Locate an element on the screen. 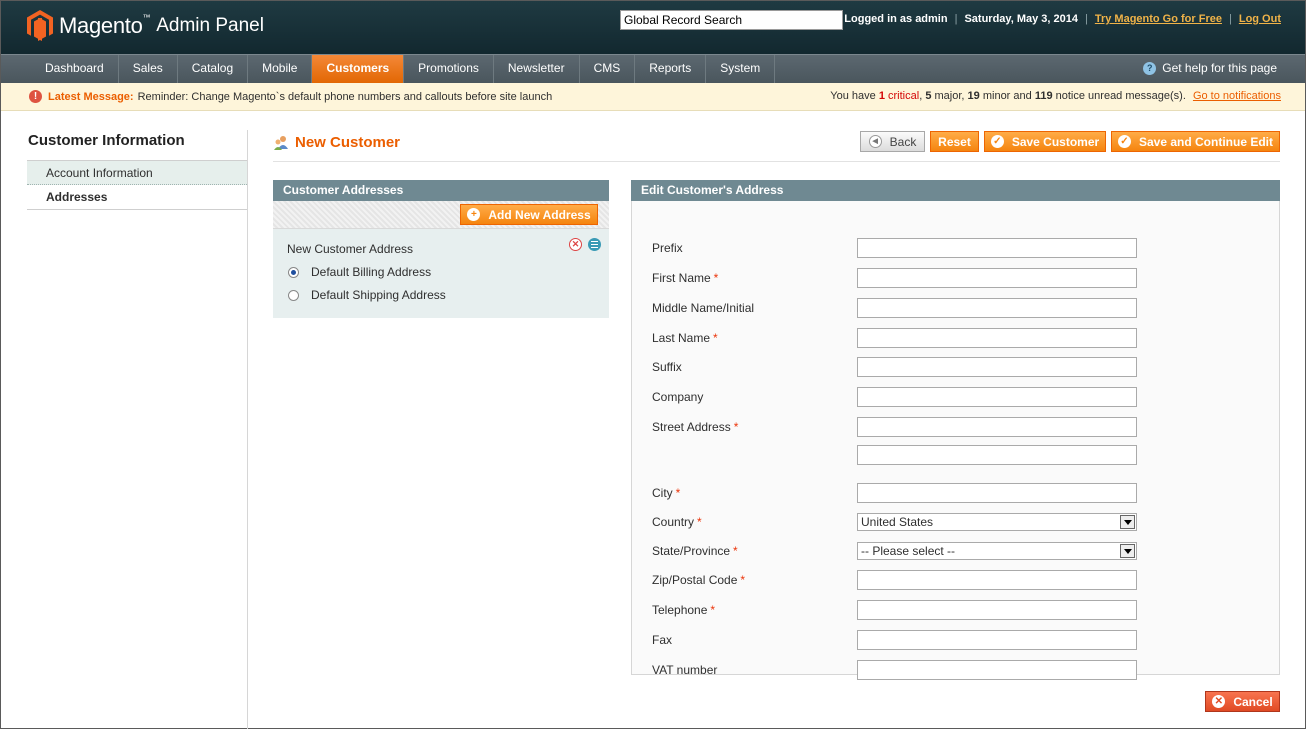 Image resolution: width=1306 pixels, height=729 pixels. middle-name-input is located at coordinates (997, 308).